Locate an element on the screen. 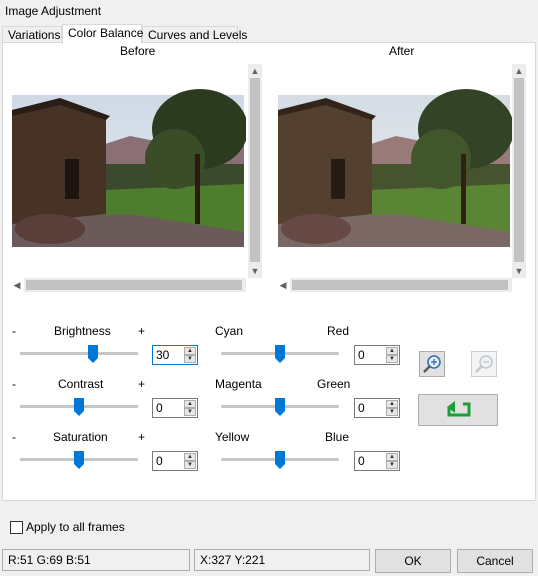 Image resolution: width=538 pixels, height=576 pixels. after-horizontal-scrollbar: ◀ is located at coordinates (396, 285).